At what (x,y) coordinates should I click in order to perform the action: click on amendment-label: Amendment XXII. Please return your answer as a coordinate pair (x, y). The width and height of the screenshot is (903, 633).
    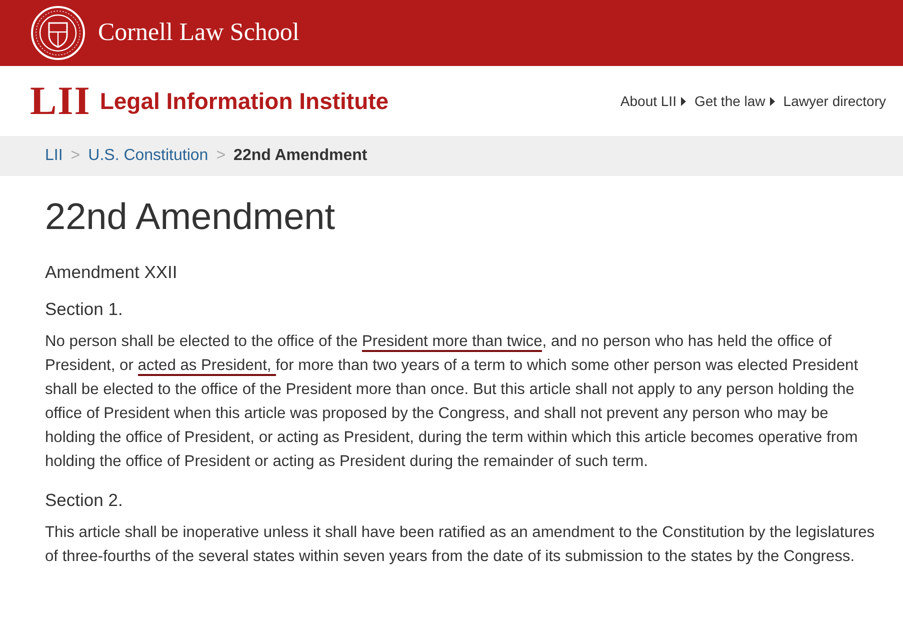
    Looking at the image, I should click on (111, 272).